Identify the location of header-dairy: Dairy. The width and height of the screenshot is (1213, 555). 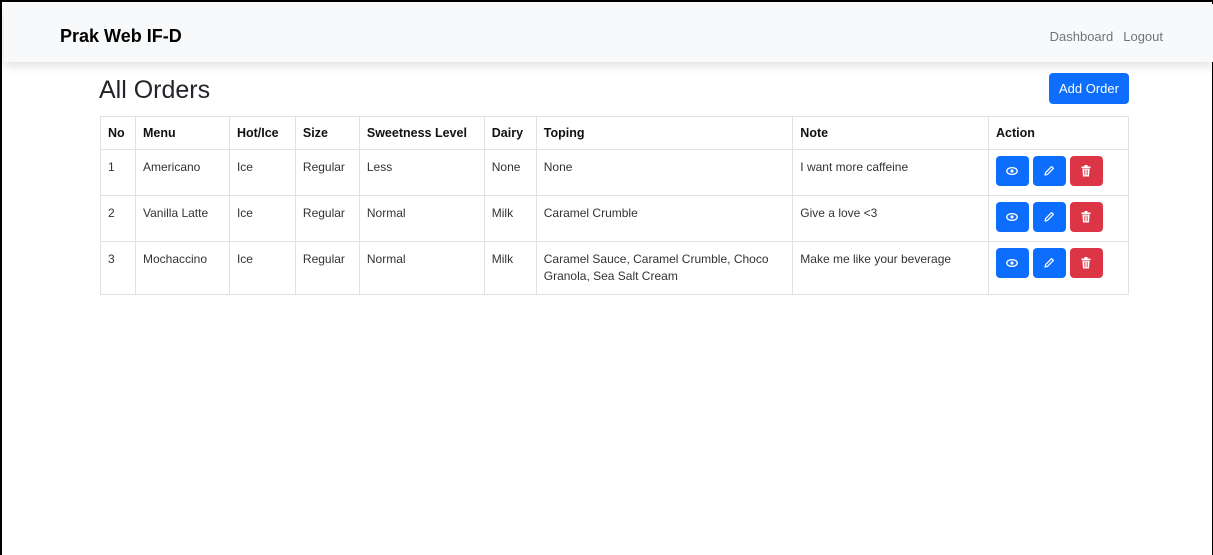
(510, 133).